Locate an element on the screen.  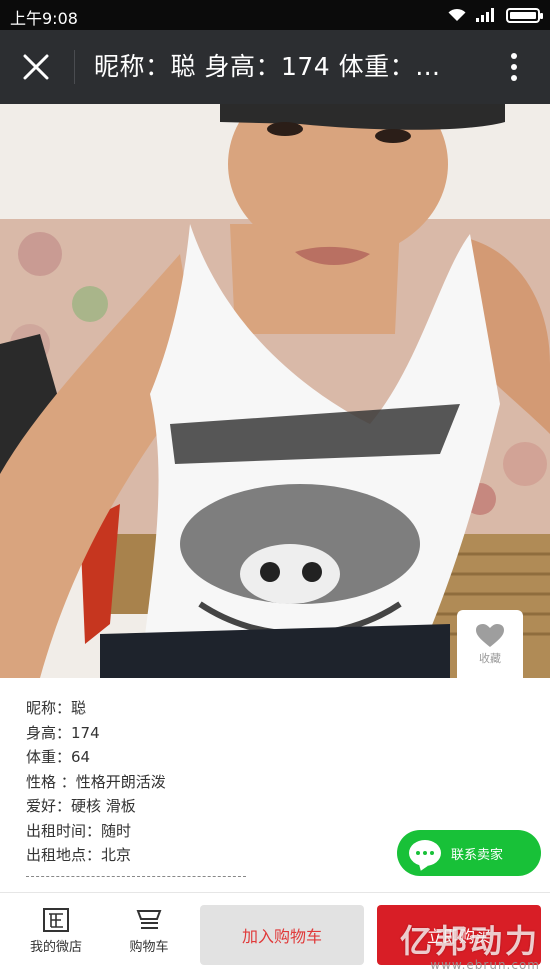
add-to-cart-button: 加入购物车 is located at coordinates (282, 935).